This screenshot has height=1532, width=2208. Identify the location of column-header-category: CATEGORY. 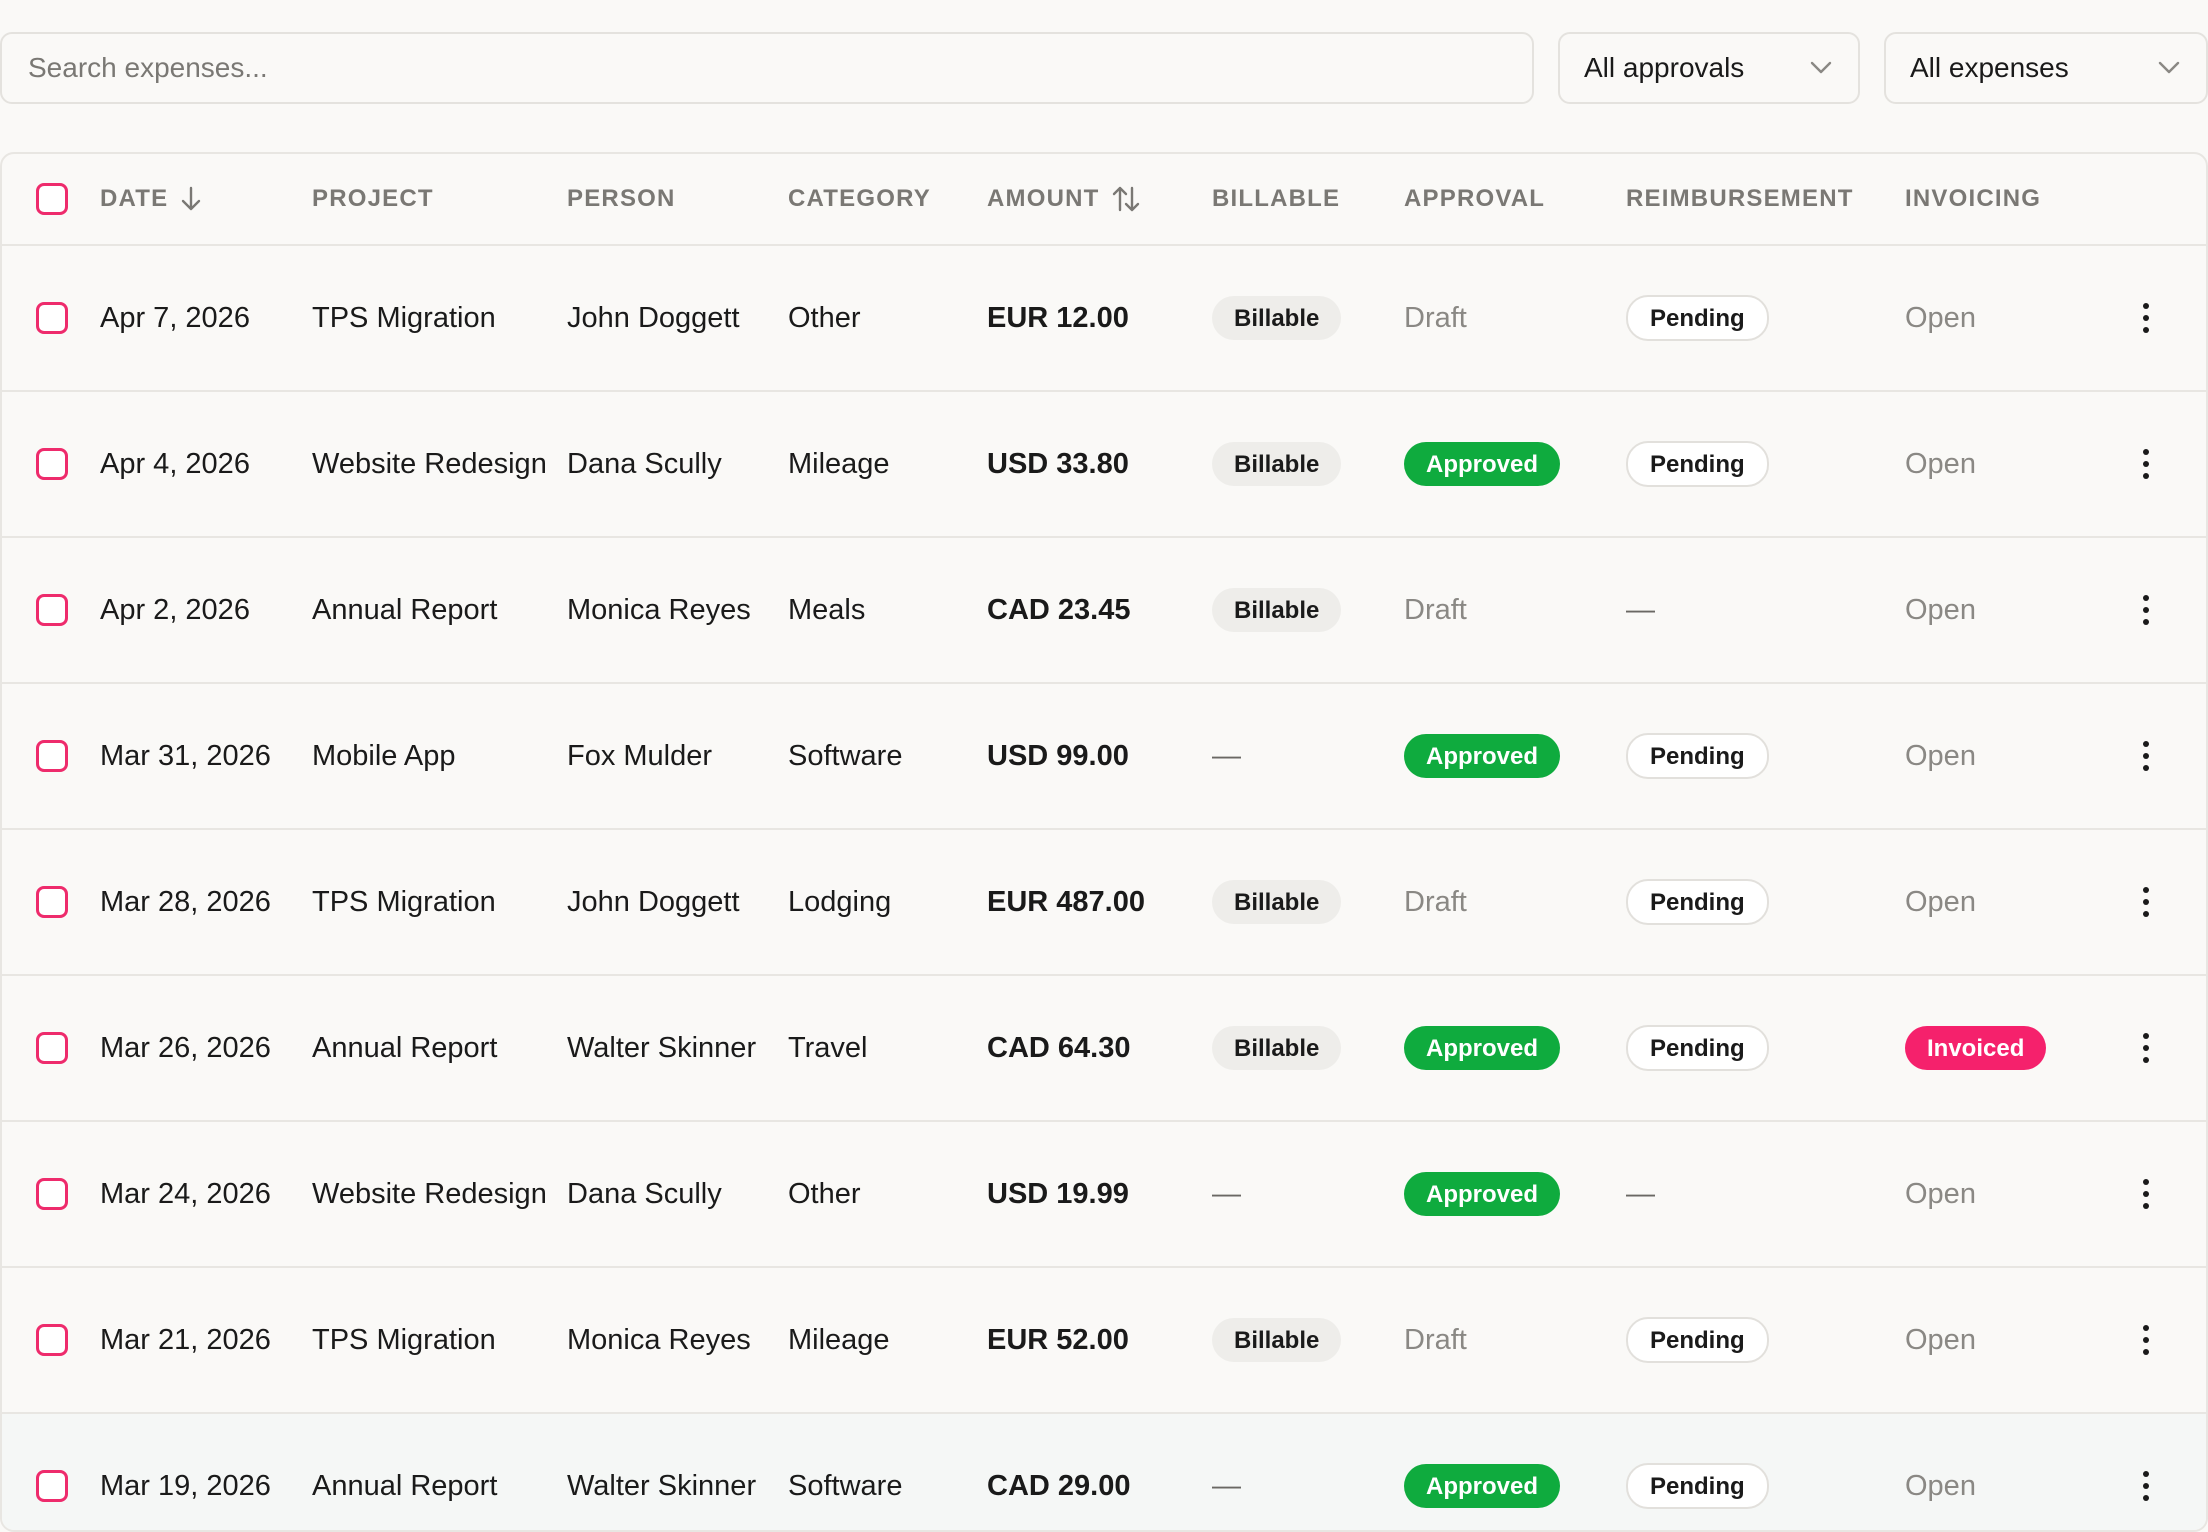
(883, 199).